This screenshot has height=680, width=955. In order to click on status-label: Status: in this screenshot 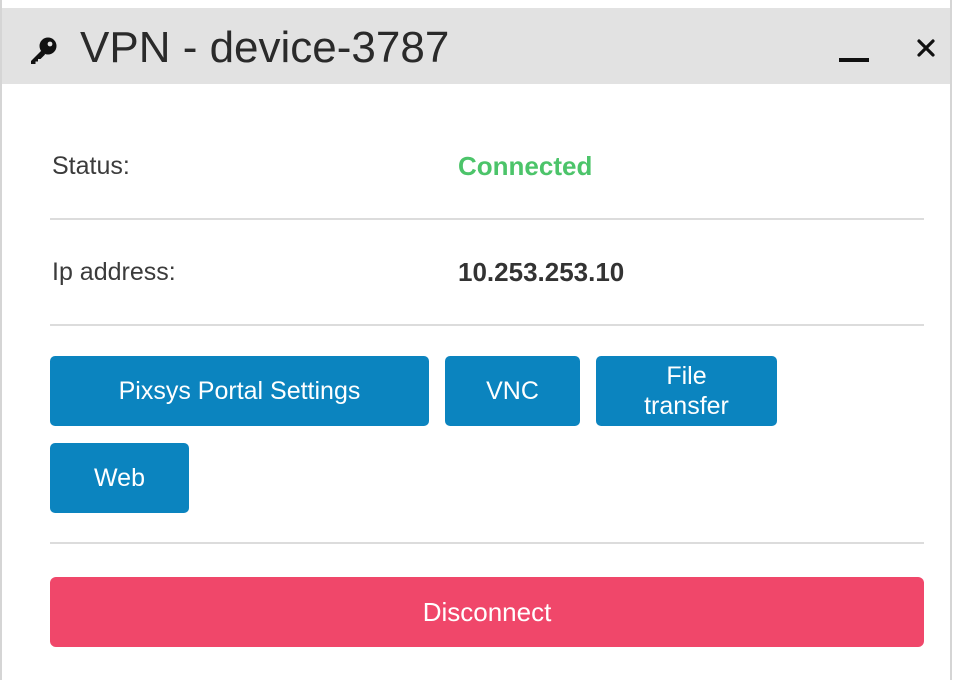, I will do `click(91, 166)`.